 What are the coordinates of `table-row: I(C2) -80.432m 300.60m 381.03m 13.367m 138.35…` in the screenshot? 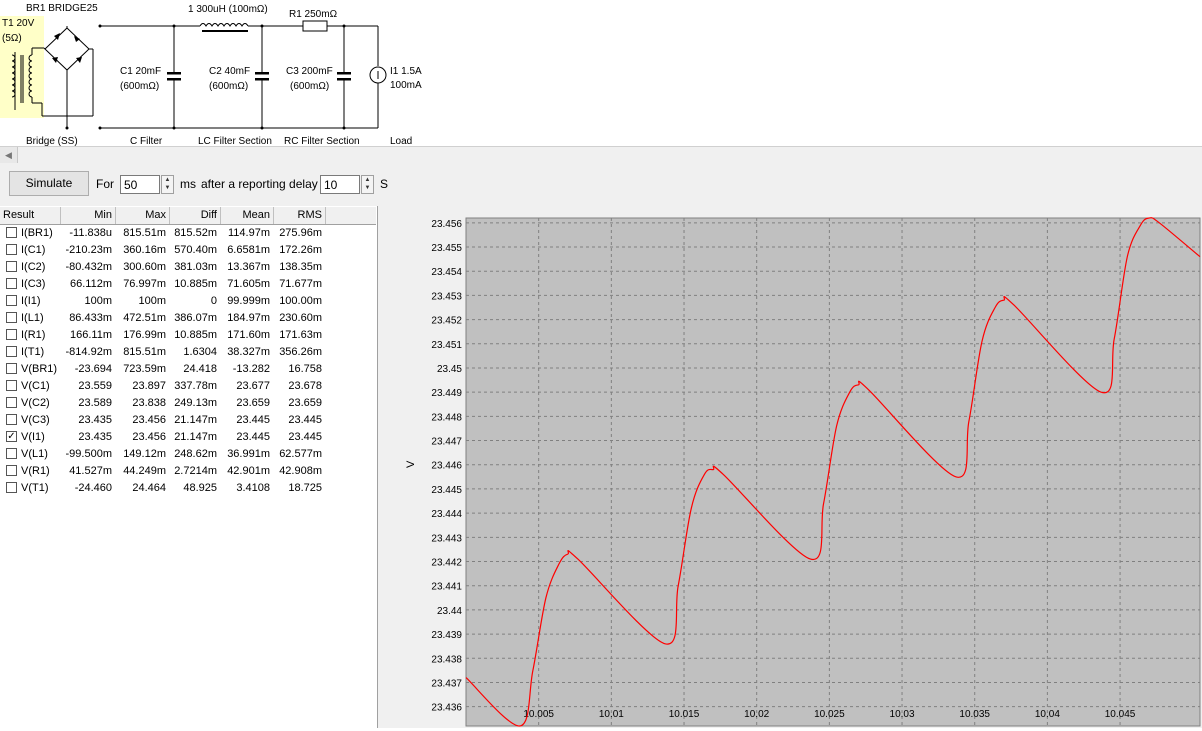 It's located at (188, 267).